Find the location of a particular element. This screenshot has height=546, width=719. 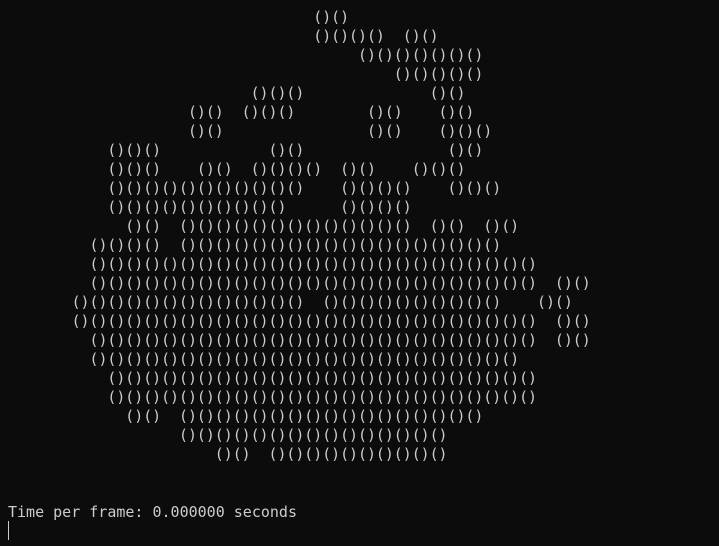

frame-line: ()()()()()()()()()() ()()()() | is located at coordinates (359, 207).